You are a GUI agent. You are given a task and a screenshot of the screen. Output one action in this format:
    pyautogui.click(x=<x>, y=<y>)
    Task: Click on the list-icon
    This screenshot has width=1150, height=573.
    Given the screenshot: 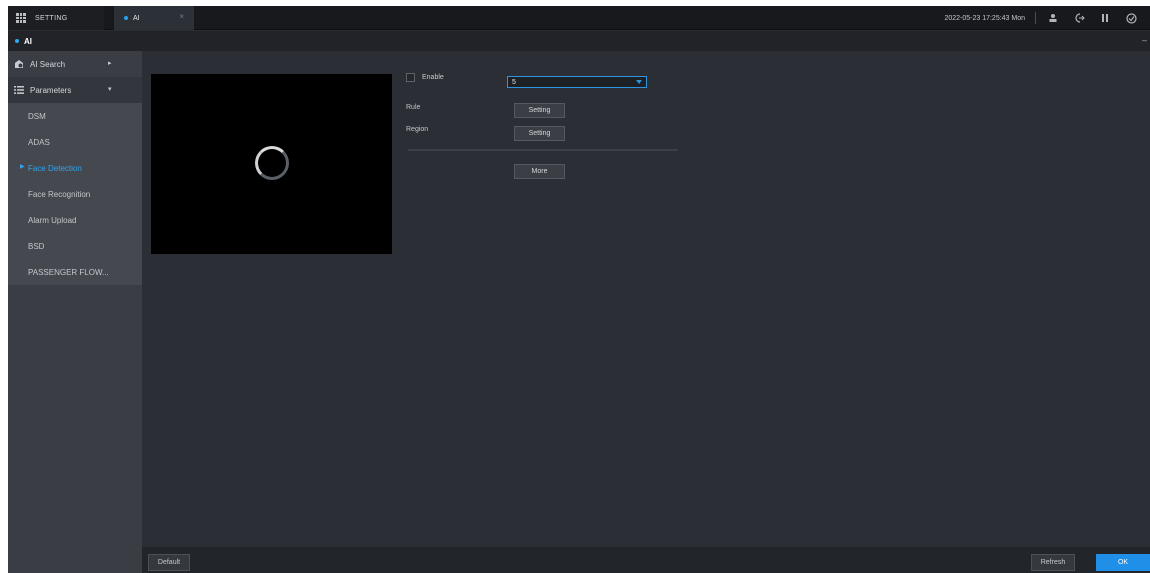 What is the action you would take?
    pyautogui.click(x=19, y=90)
    